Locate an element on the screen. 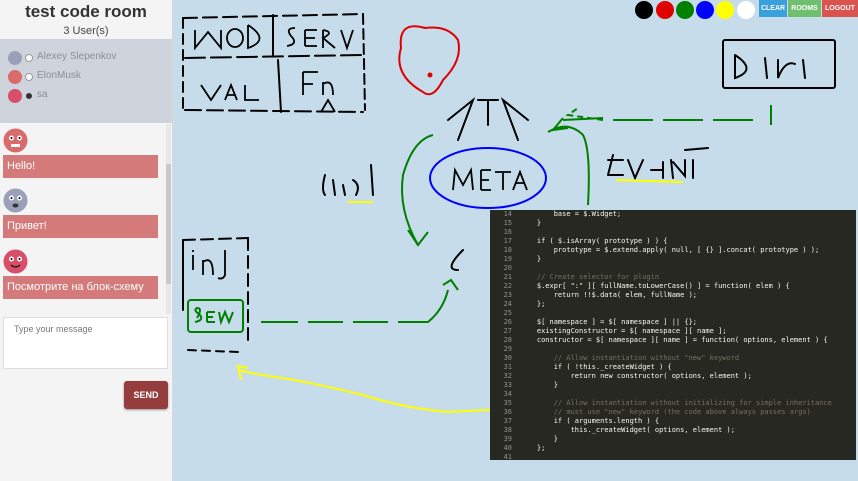 The width and height of the screenshot is (858, 481). color-blue-swatch is located at coordinates (705, 10).